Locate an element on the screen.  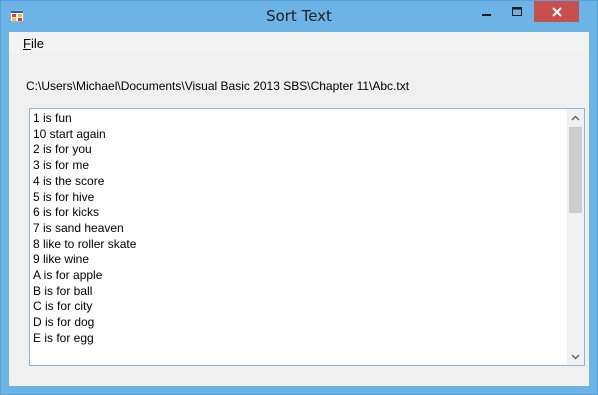
text-line: 9 like wine is located at coordinates (61, 259).